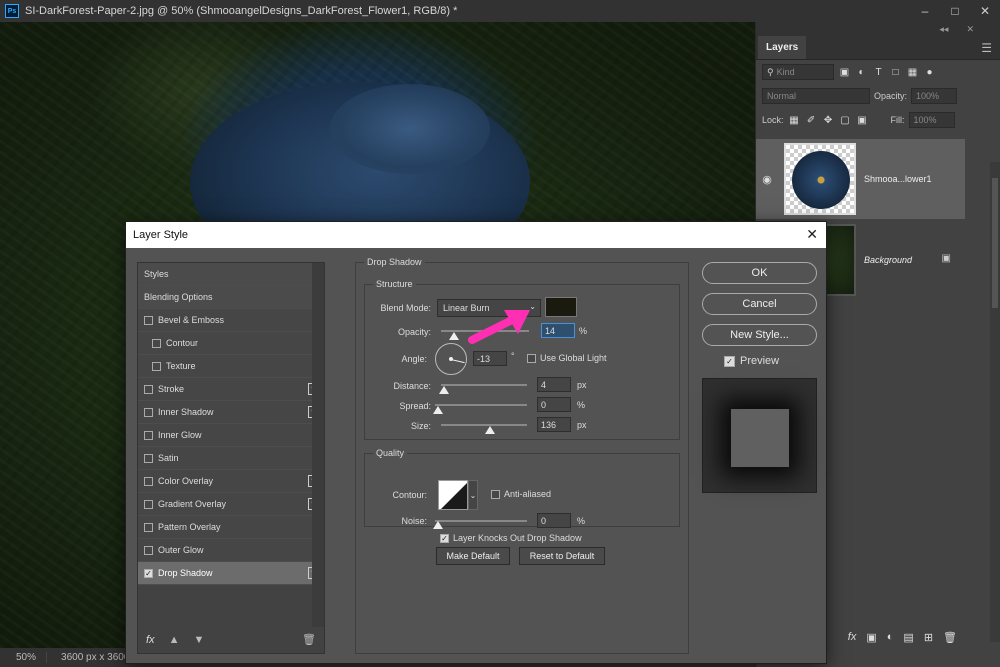  I want to click on layer-row: ◉ Shmooa...lower1, so click(860, 179).